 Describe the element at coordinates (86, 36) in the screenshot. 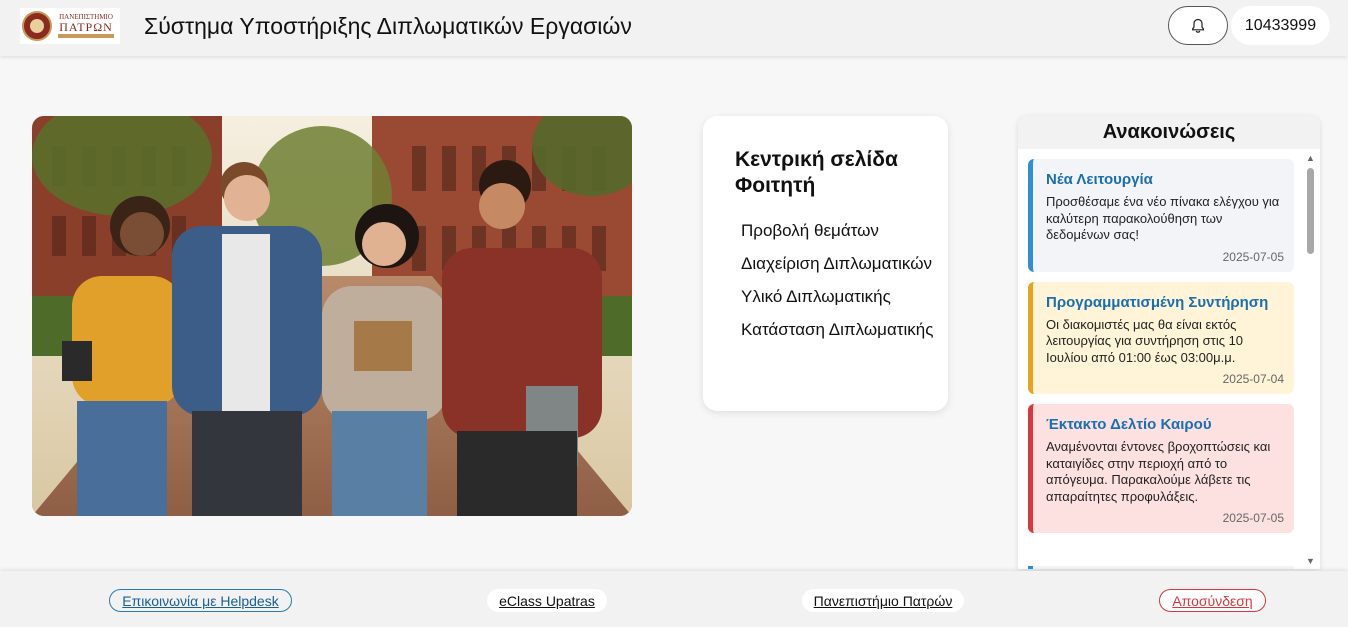

I see `logo-bar` at that location.